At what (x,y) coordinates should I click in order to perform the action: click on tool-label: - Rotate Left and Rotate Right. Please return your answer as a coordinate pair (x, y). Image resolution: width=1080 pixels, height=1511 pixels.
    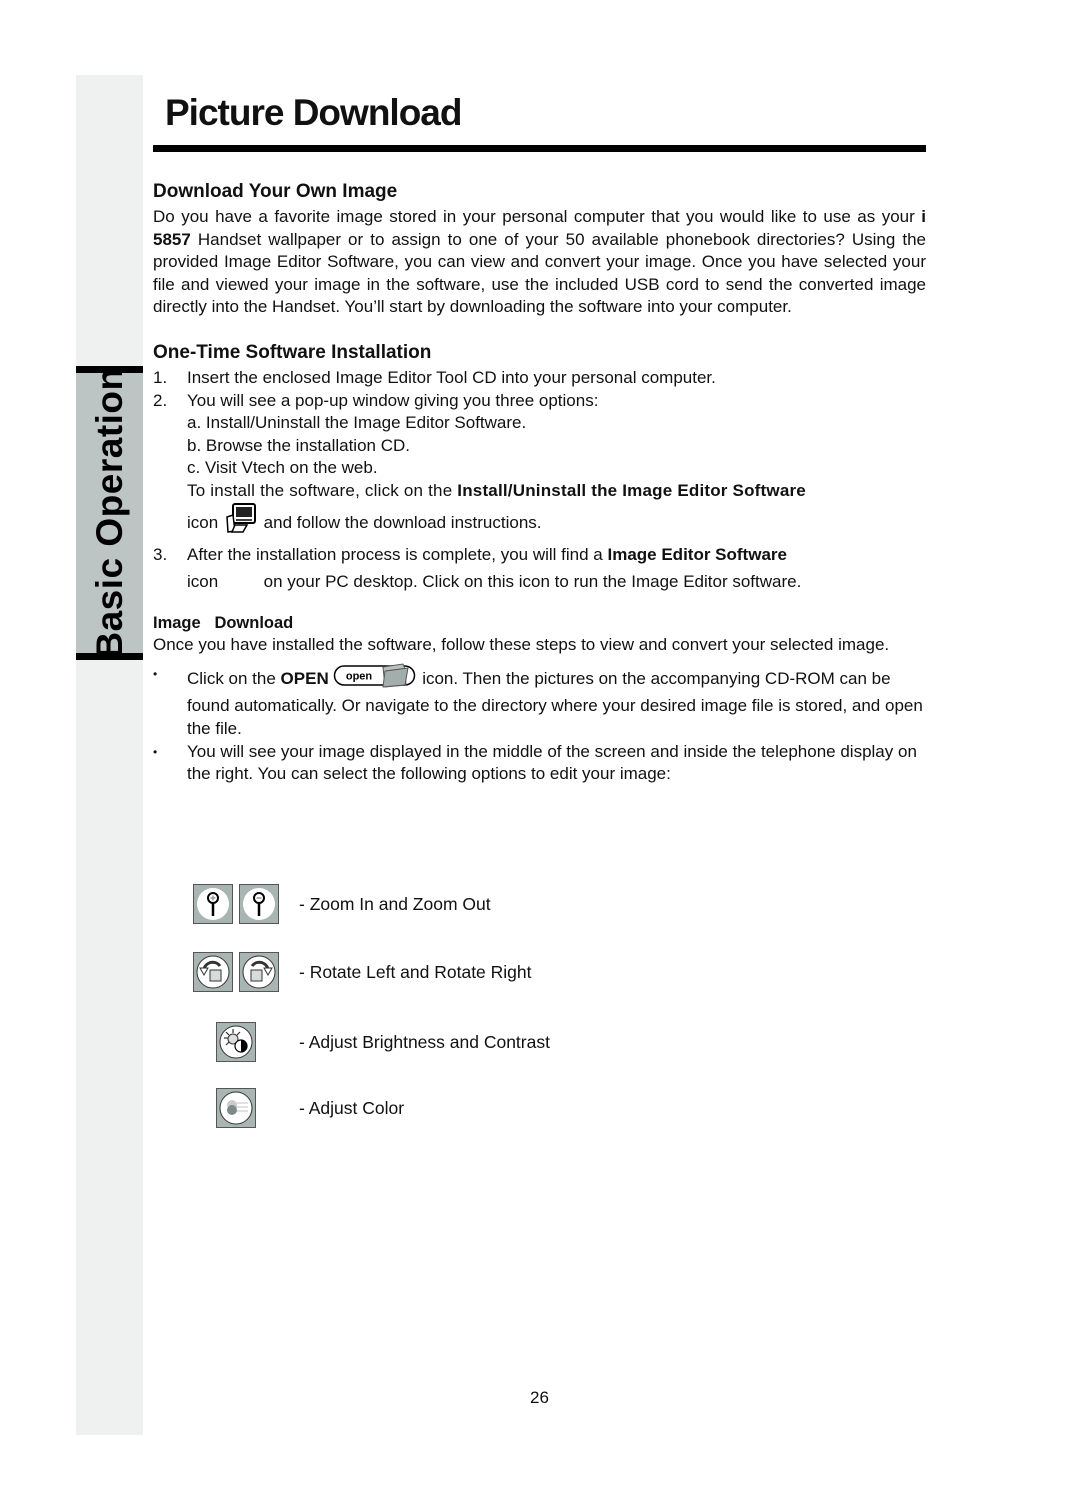
    Looking at the image, I should click on (415, 971).